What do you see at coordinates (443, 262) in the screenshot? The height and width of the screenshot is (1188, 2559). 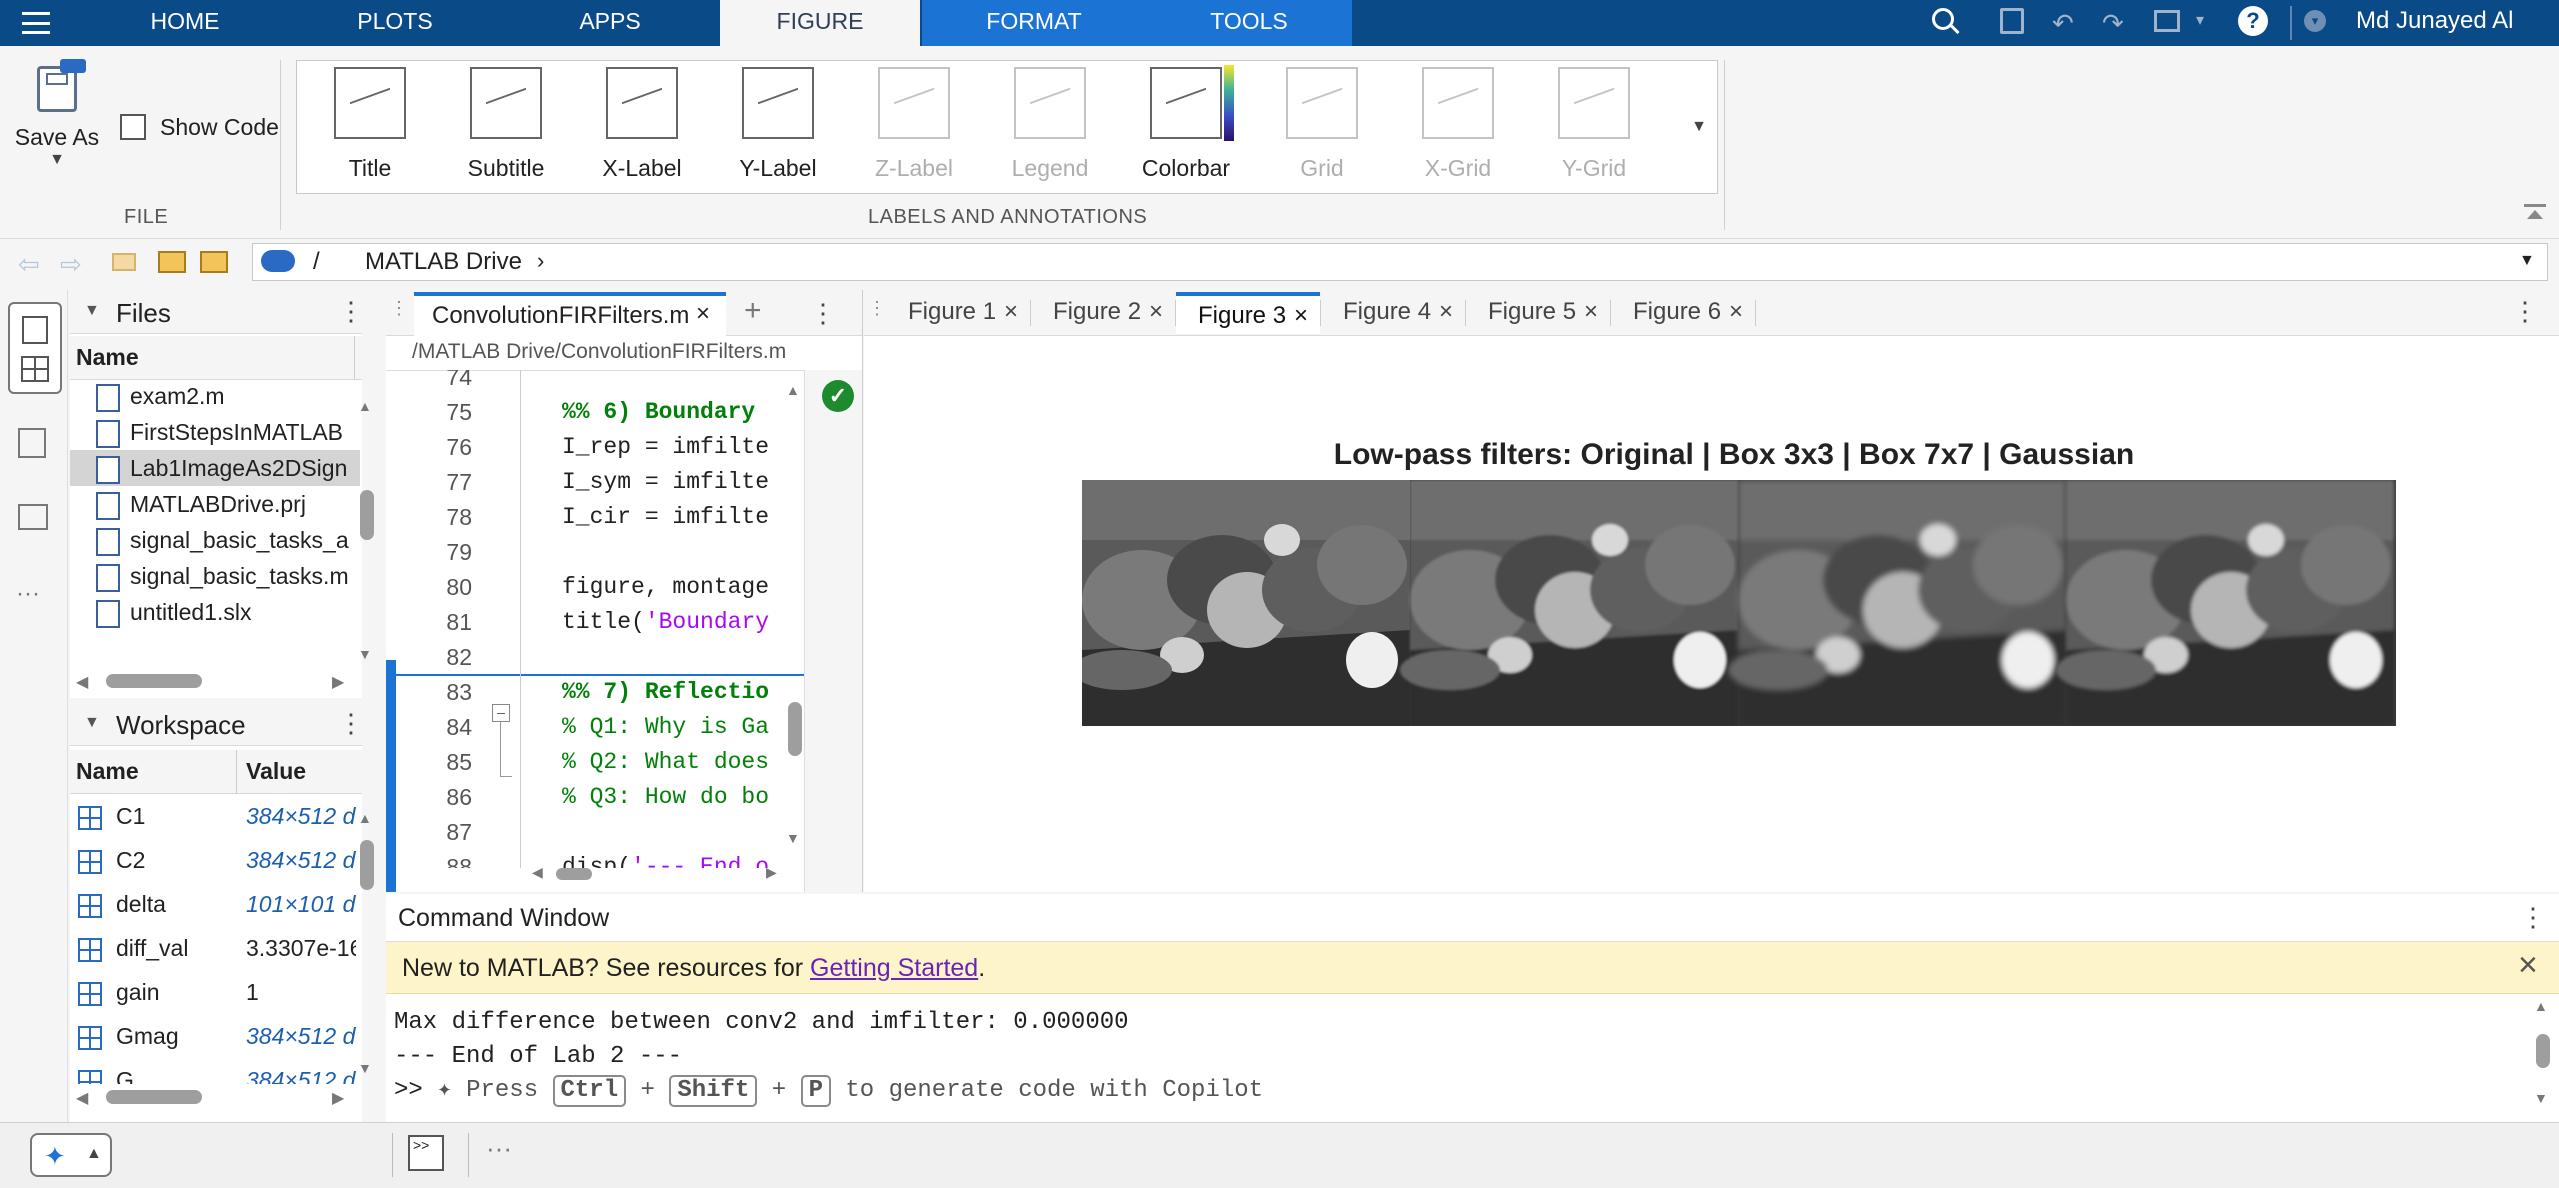 I see `path-folder: MATLAB Drive` at bounding box center [443, 262].